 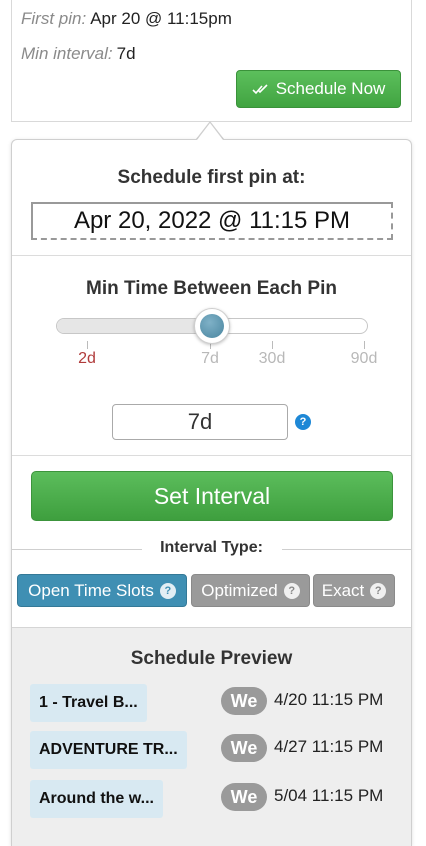 What do you see at coordinates (54, 18) in the screenshot?
I see `first-pin-label: First pin:` at bounding box center [54, 18].